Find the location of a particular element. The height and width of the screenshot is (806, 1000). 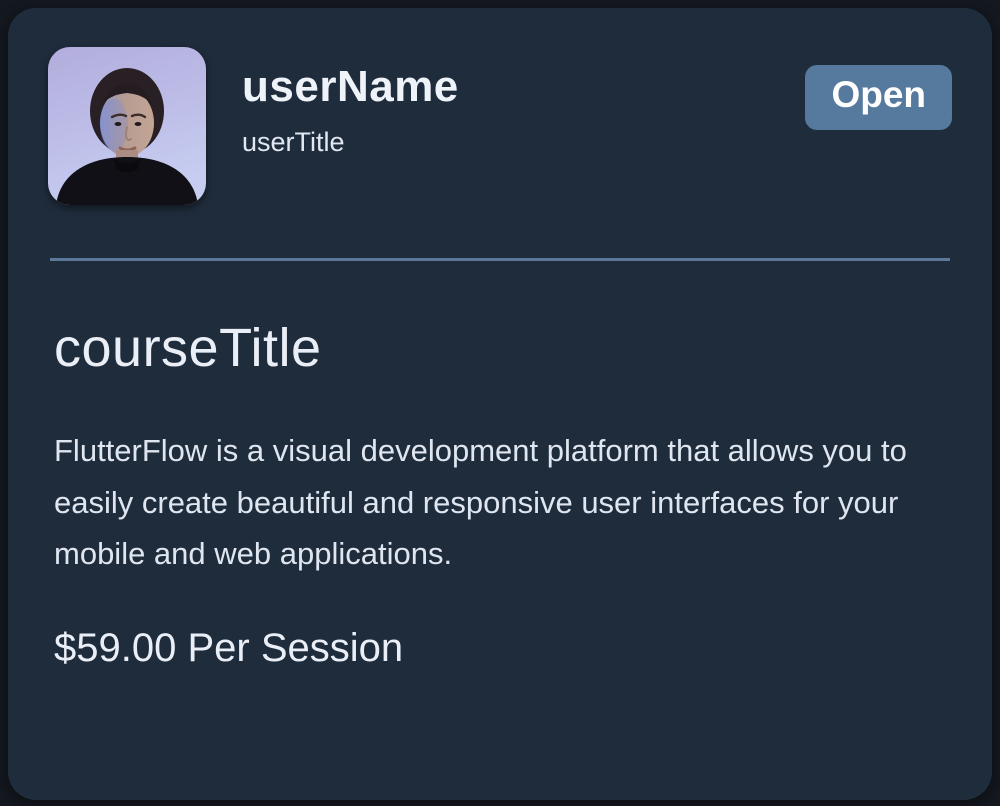

user-portrait-image is located at coordinates (127, 126).